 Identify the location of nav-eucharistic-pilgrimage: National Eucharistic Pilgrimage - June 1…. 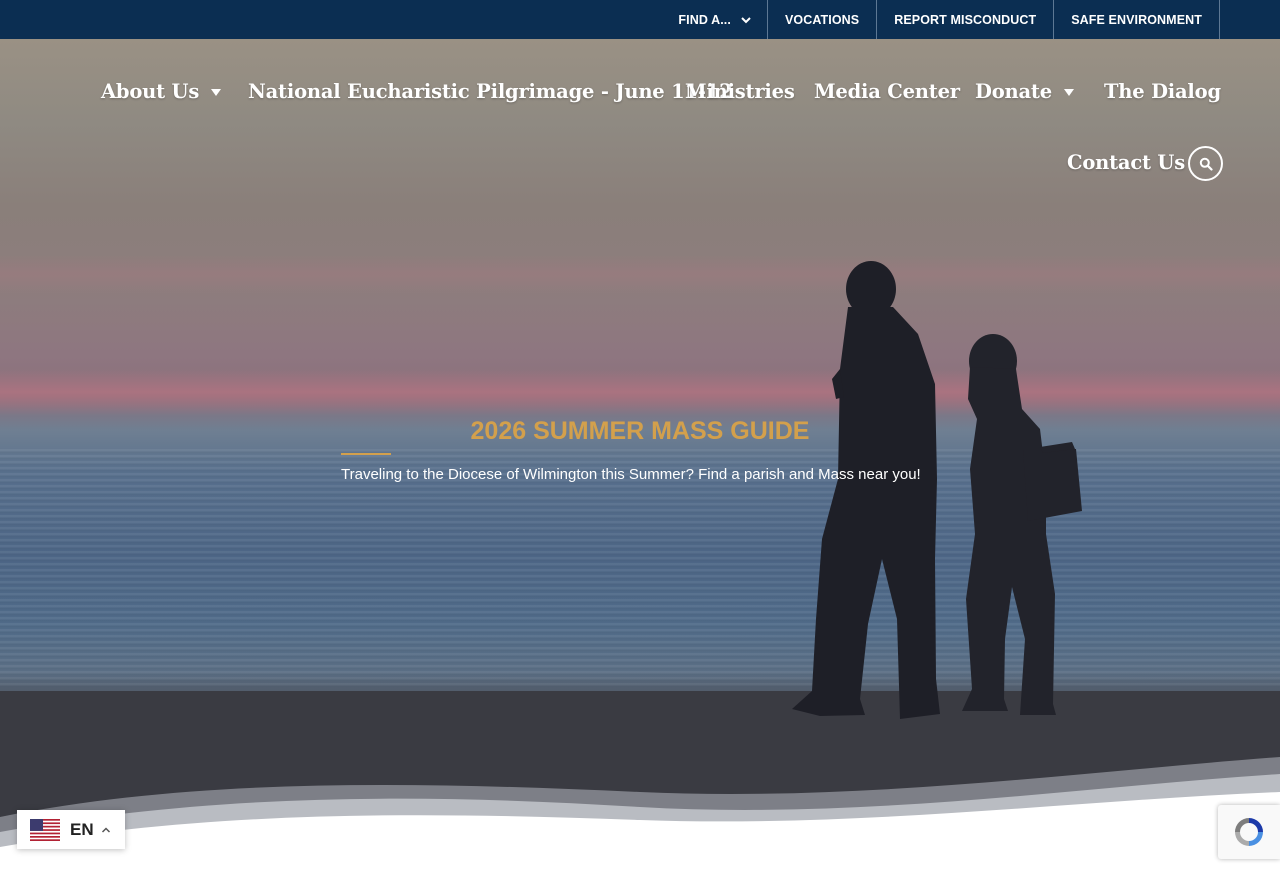
(490, 91).